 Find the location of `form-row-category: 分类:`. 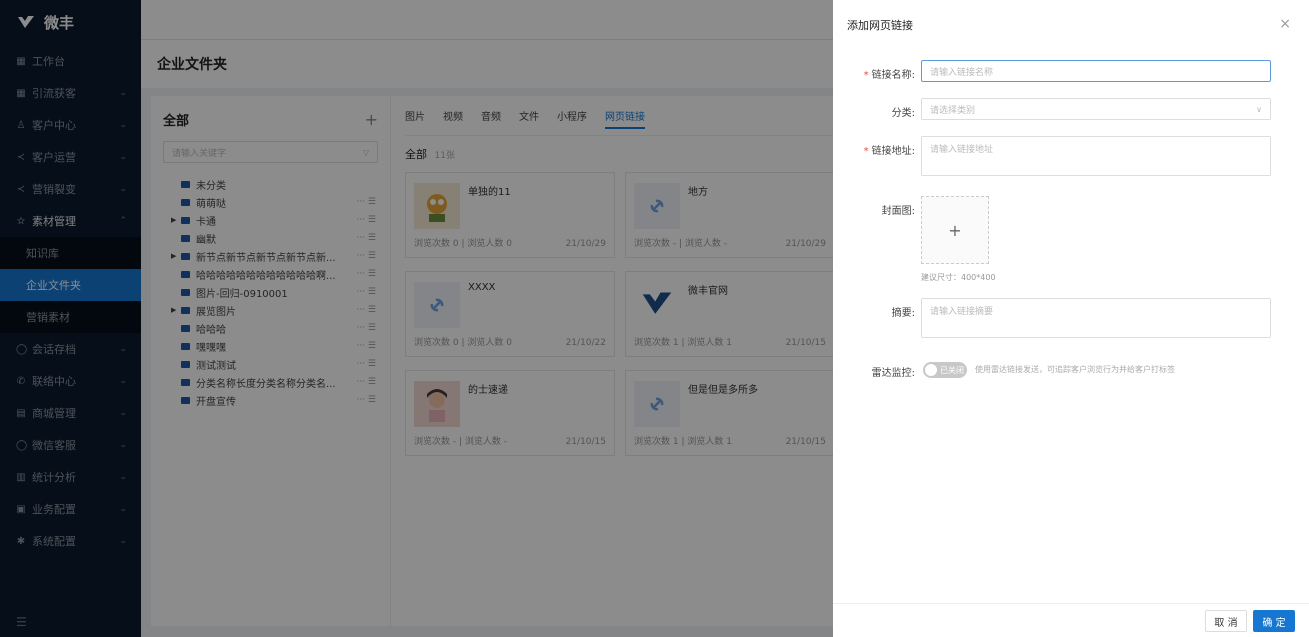

form-row-category: 分类: is located at coordinates (876, 111).